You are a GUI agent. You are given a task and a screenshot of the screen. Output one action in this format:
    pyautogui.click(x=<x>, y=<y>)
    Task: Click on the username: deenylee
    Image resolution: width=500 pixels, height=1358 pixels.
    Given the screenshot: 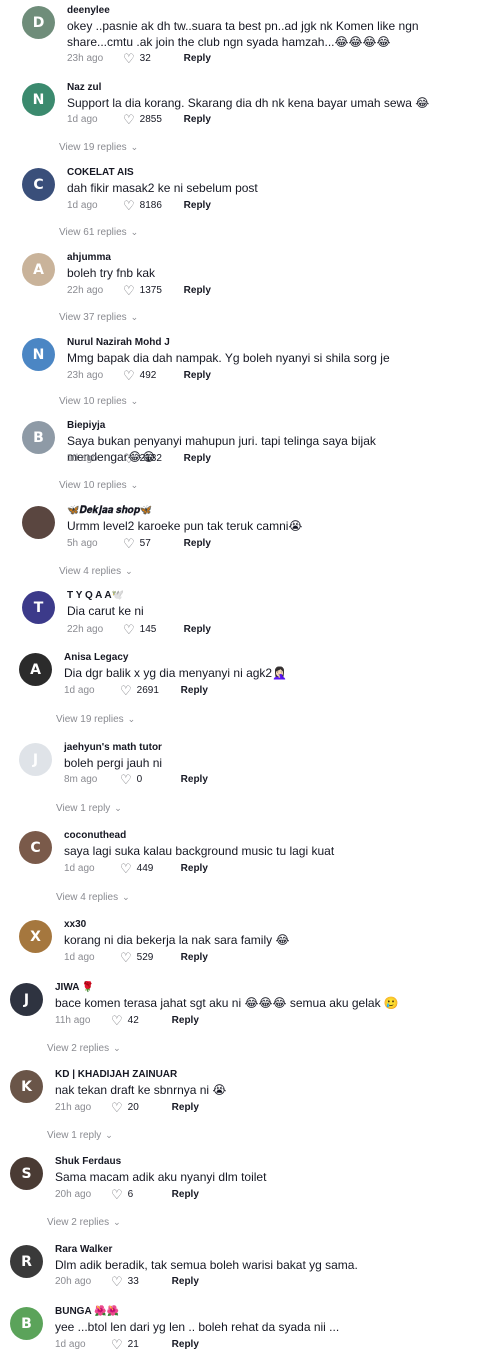 What is the action you would take?
    pyautogui.click(x=88, y=10)
    